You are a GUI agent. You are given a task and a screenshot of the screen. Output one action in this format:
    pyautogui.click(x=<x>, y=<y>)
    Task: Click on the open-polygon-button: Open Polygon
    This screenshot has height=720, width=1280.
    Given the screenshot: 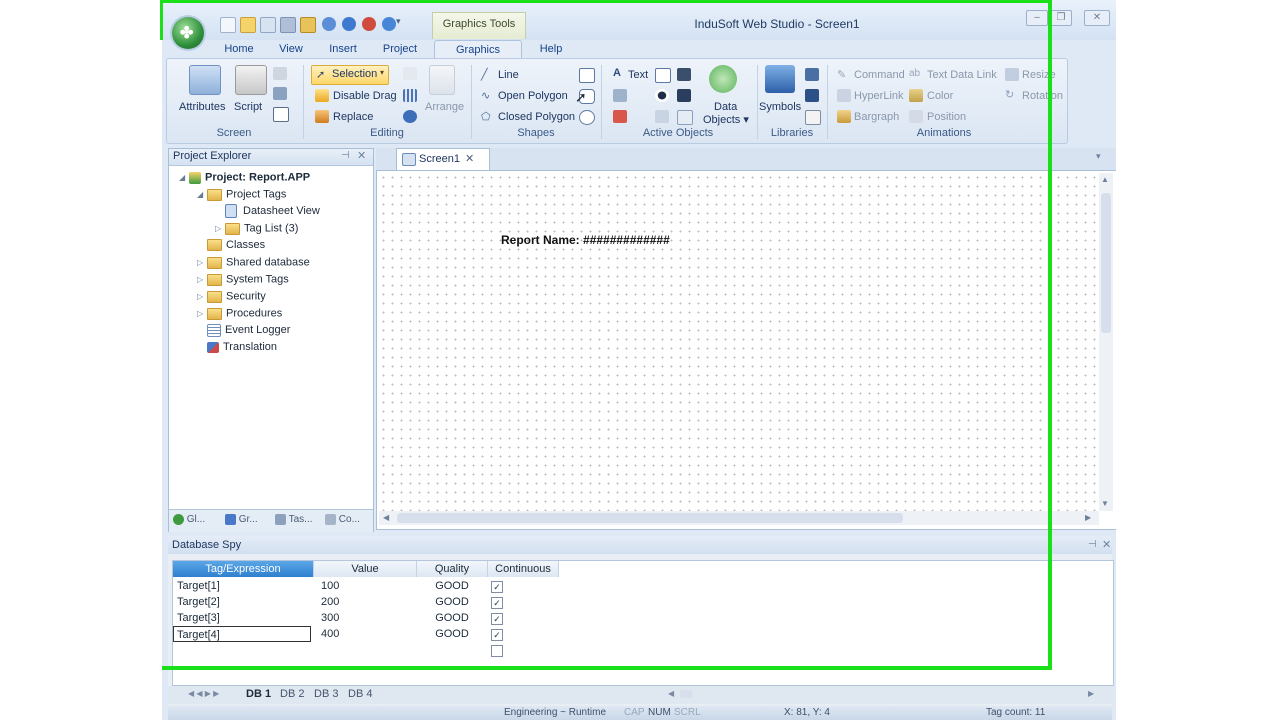 What is the action you would take?
    pyautogui.click(x=533, y=96)
    